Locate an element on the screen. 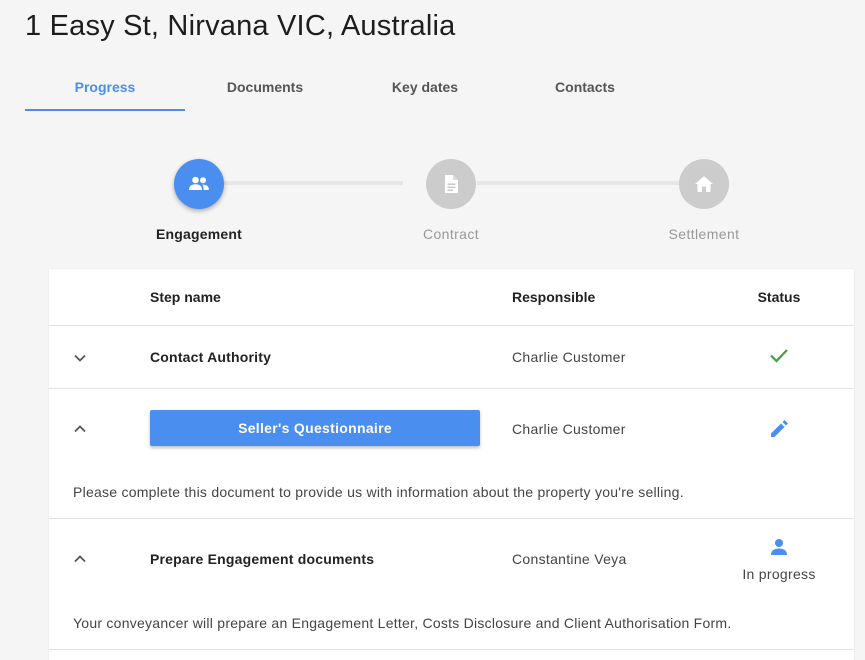  stage-settlement-label: Settlement is located at coordinates (704, 234).